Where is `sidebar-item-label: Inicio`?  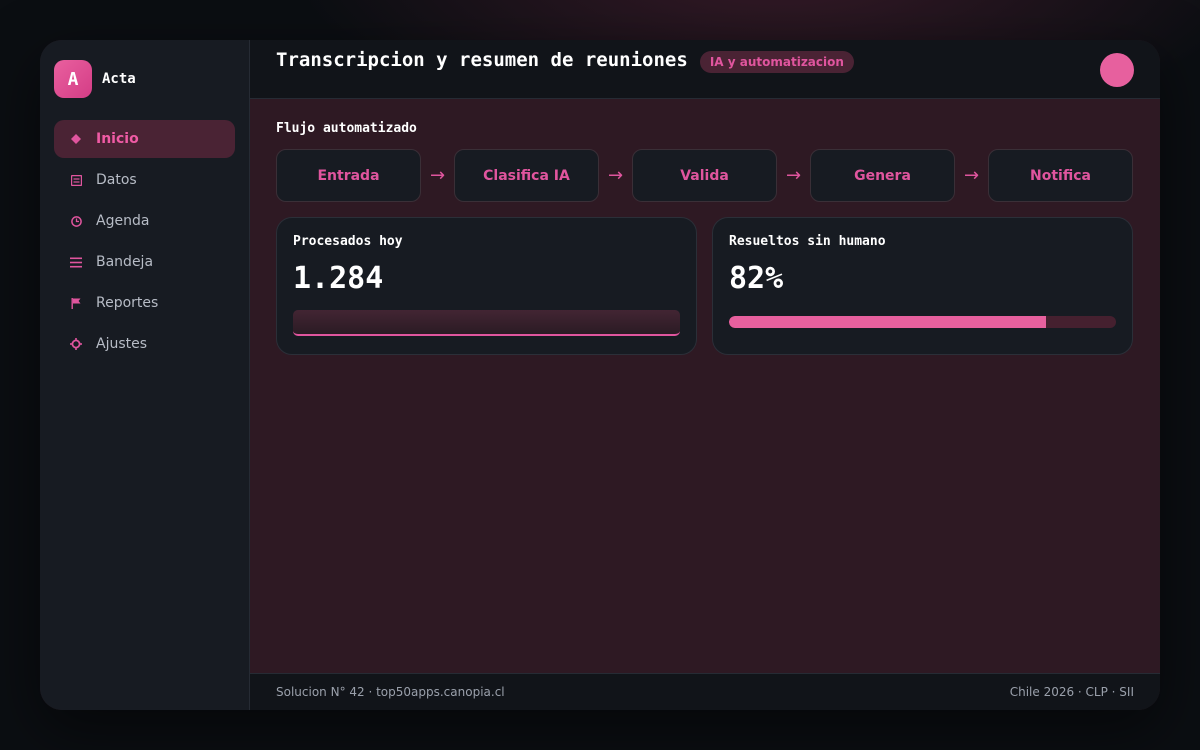
sidebar-item-label: Inicio is located at coordinates (117, 139).